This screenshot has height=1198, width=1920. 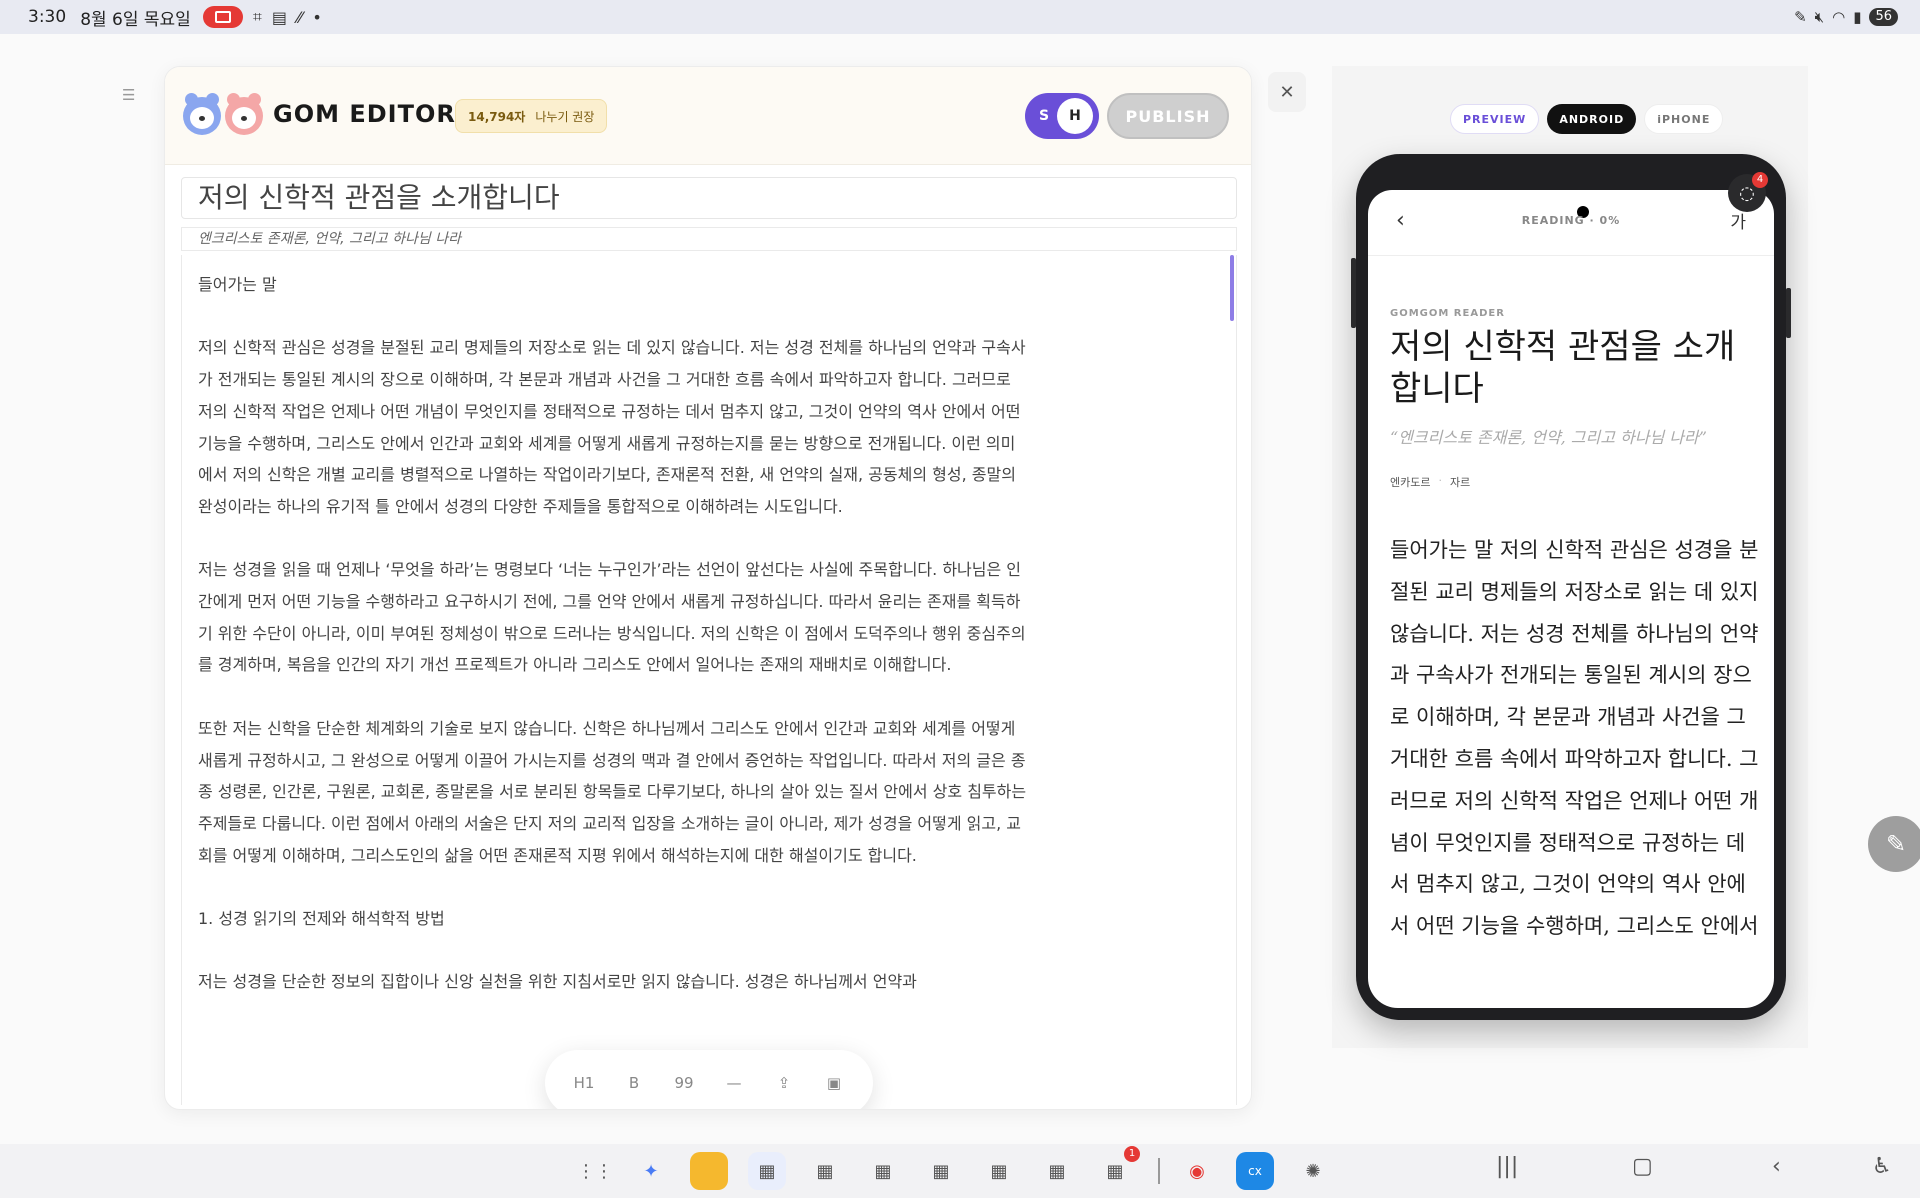 I want to click on reader-kicker: GOMGOM READER, so click(x=1447, y=313).